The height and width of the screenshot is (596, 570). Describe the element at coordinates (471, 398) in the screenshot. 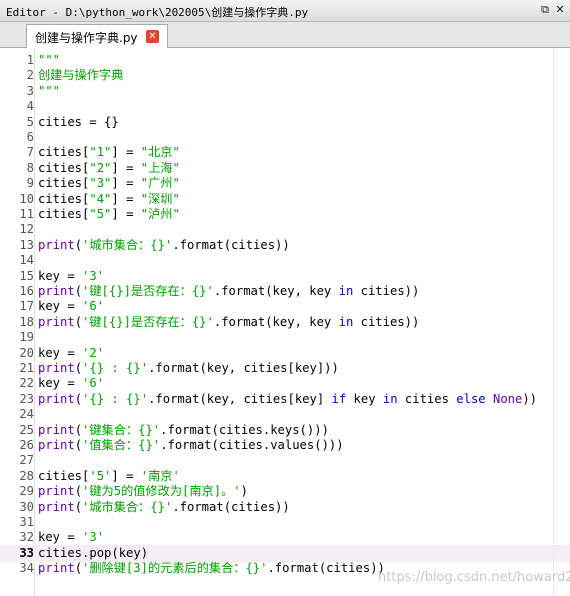

I see `code-token: else` at that location.